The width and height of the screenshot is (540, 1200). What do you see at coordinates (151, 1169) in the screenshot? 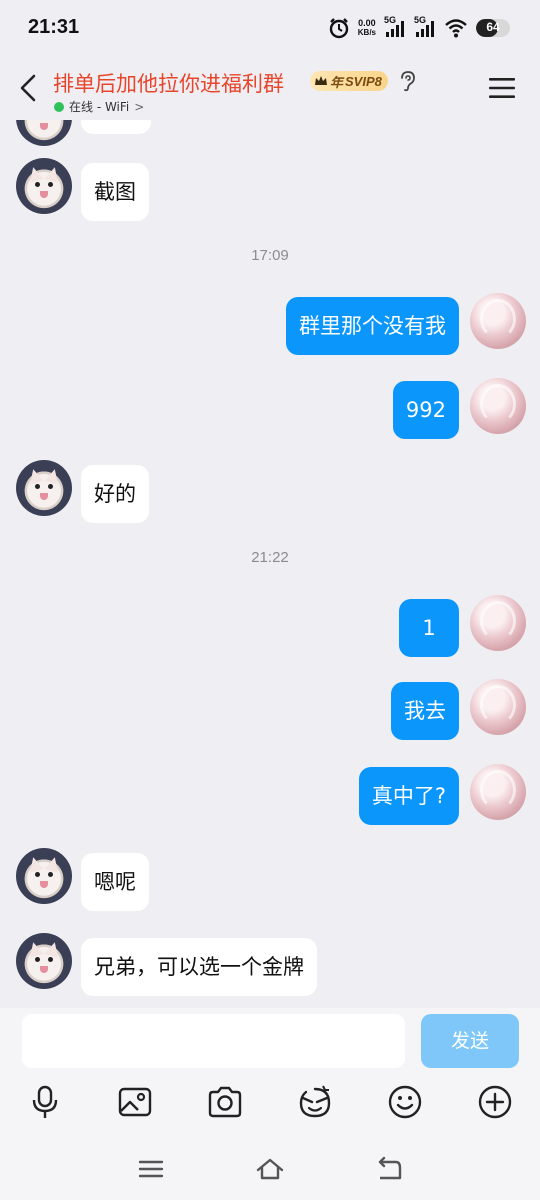
I see `menu-icon` at bounding box center [151, 1169].